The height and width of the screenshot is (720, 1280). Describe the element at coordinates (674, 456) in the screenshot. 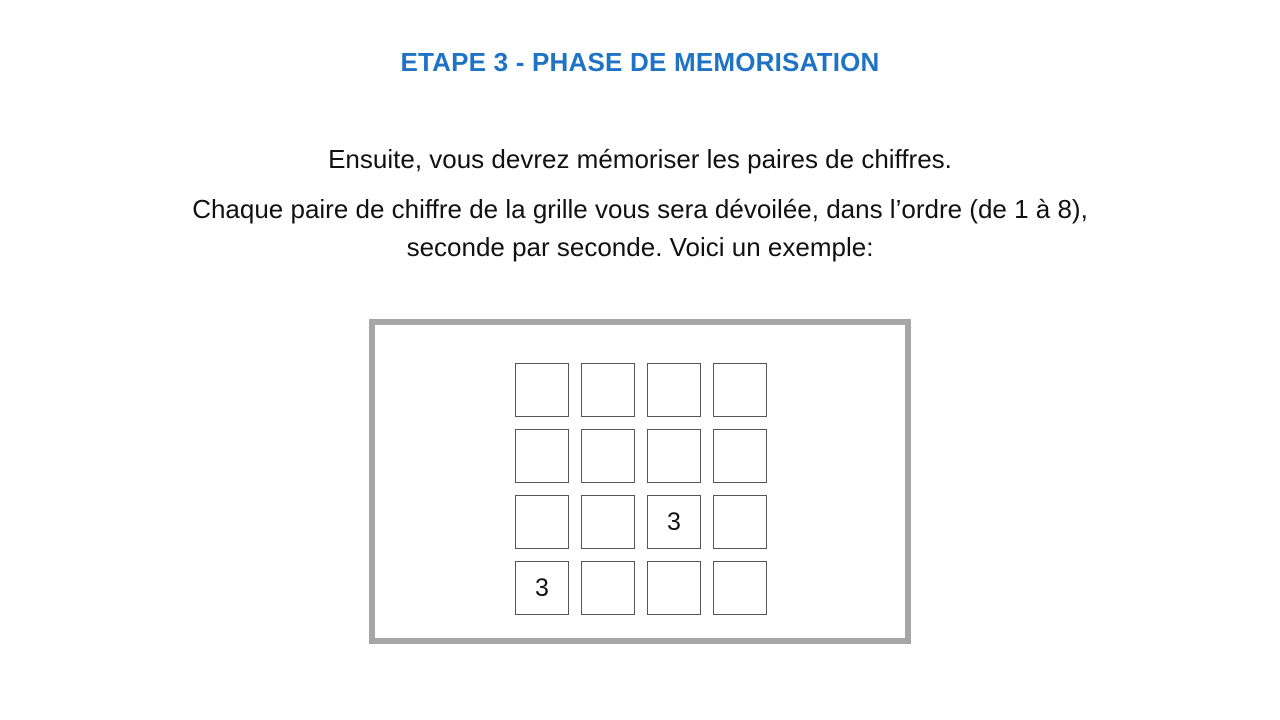

I see `grid-cell-r2-c3` at that location.